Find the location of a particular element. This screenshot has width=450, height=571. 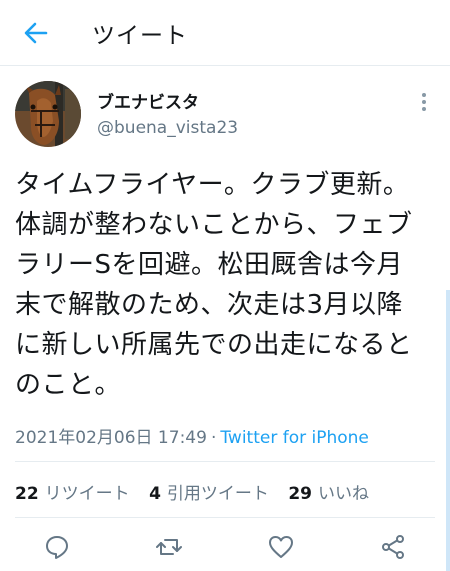

stats-row: 22 リツイート 4 引用ツイート 29 いいね is located at coordinates (199, 491).